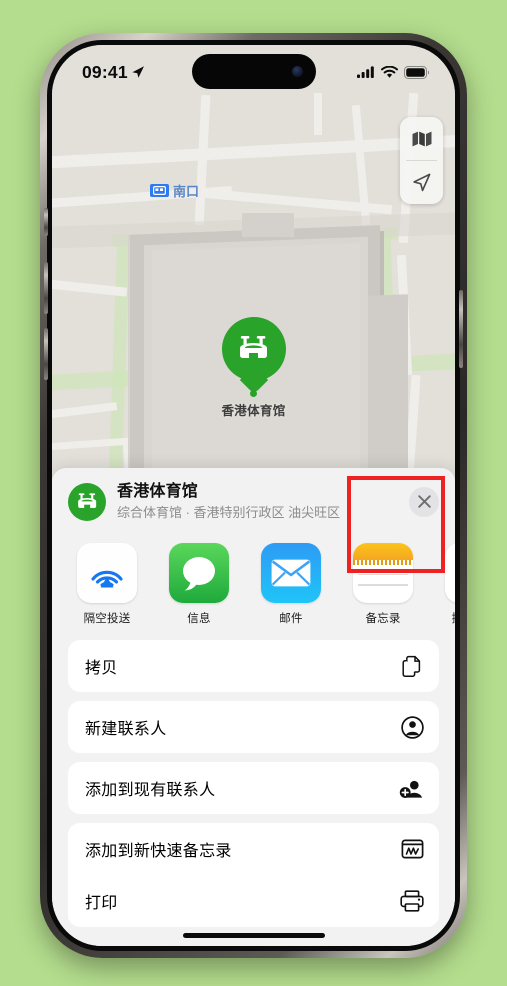 This screenshot has height=986, width=507. I want to click on subway-badge-icon, so click(159, 190).